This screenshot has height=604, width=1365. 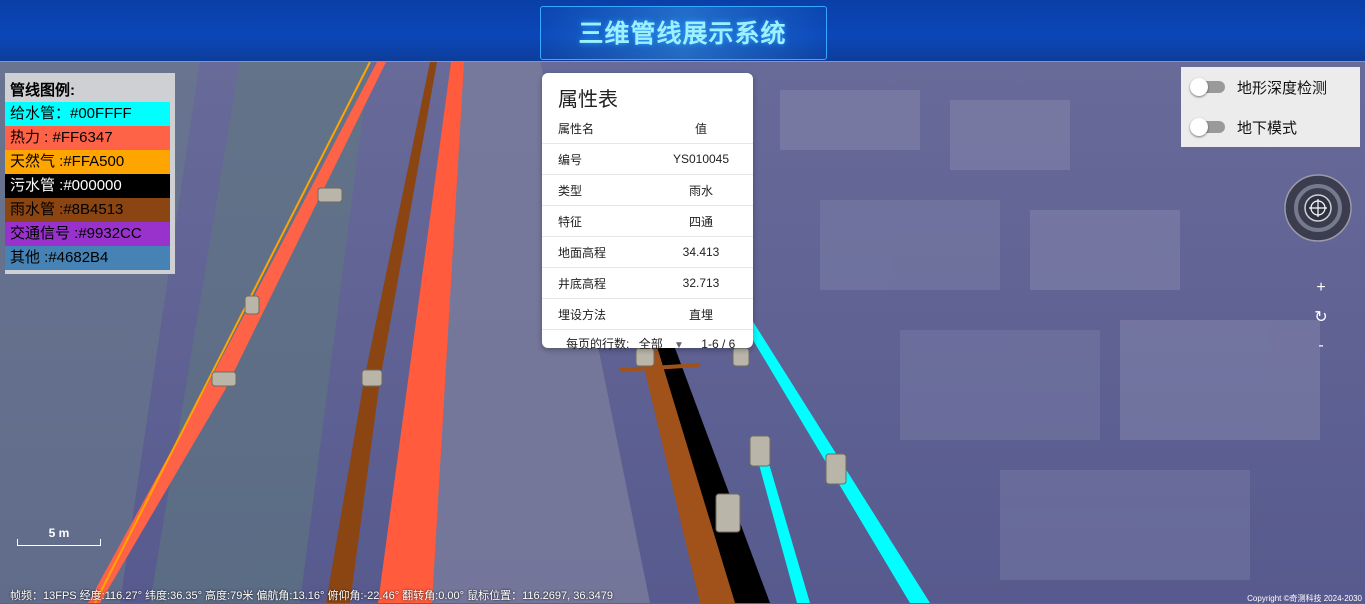 I want to click on terrain-depth-label: 地形深度检测, so click(x=1282, y=88).